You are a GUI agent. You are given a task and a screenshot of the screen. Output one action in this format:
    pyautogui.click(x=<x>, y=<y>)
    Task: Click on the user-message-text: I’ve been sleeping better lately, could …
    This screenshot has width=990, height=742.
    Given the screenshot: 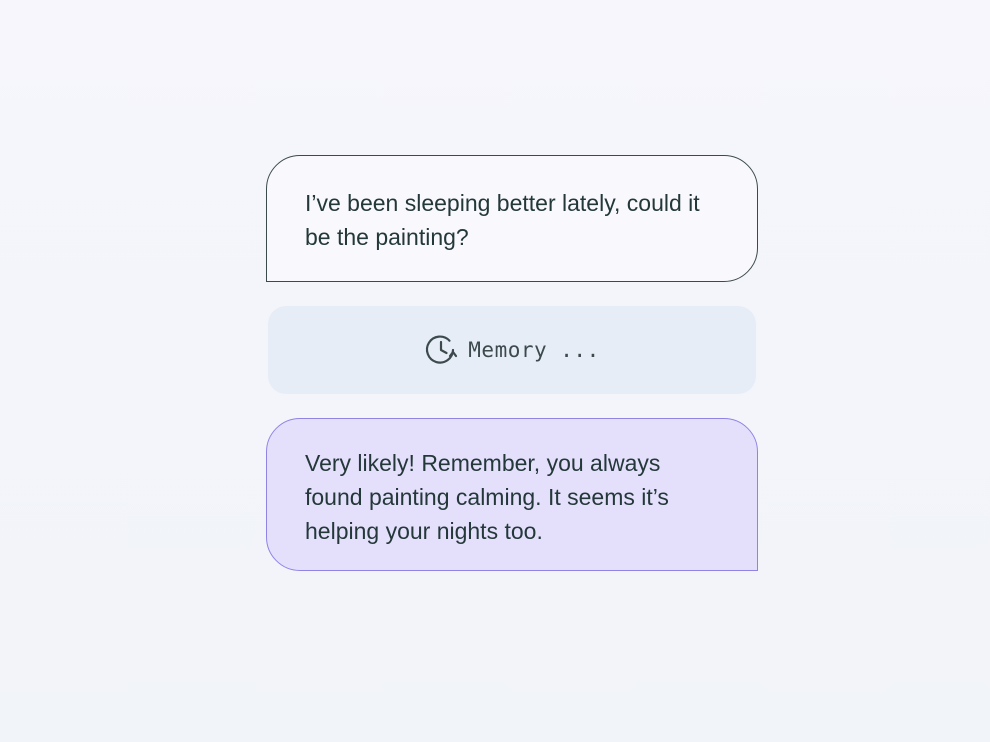 What is the action you would take?
    pyautogui.click(x=502, y=220)
    